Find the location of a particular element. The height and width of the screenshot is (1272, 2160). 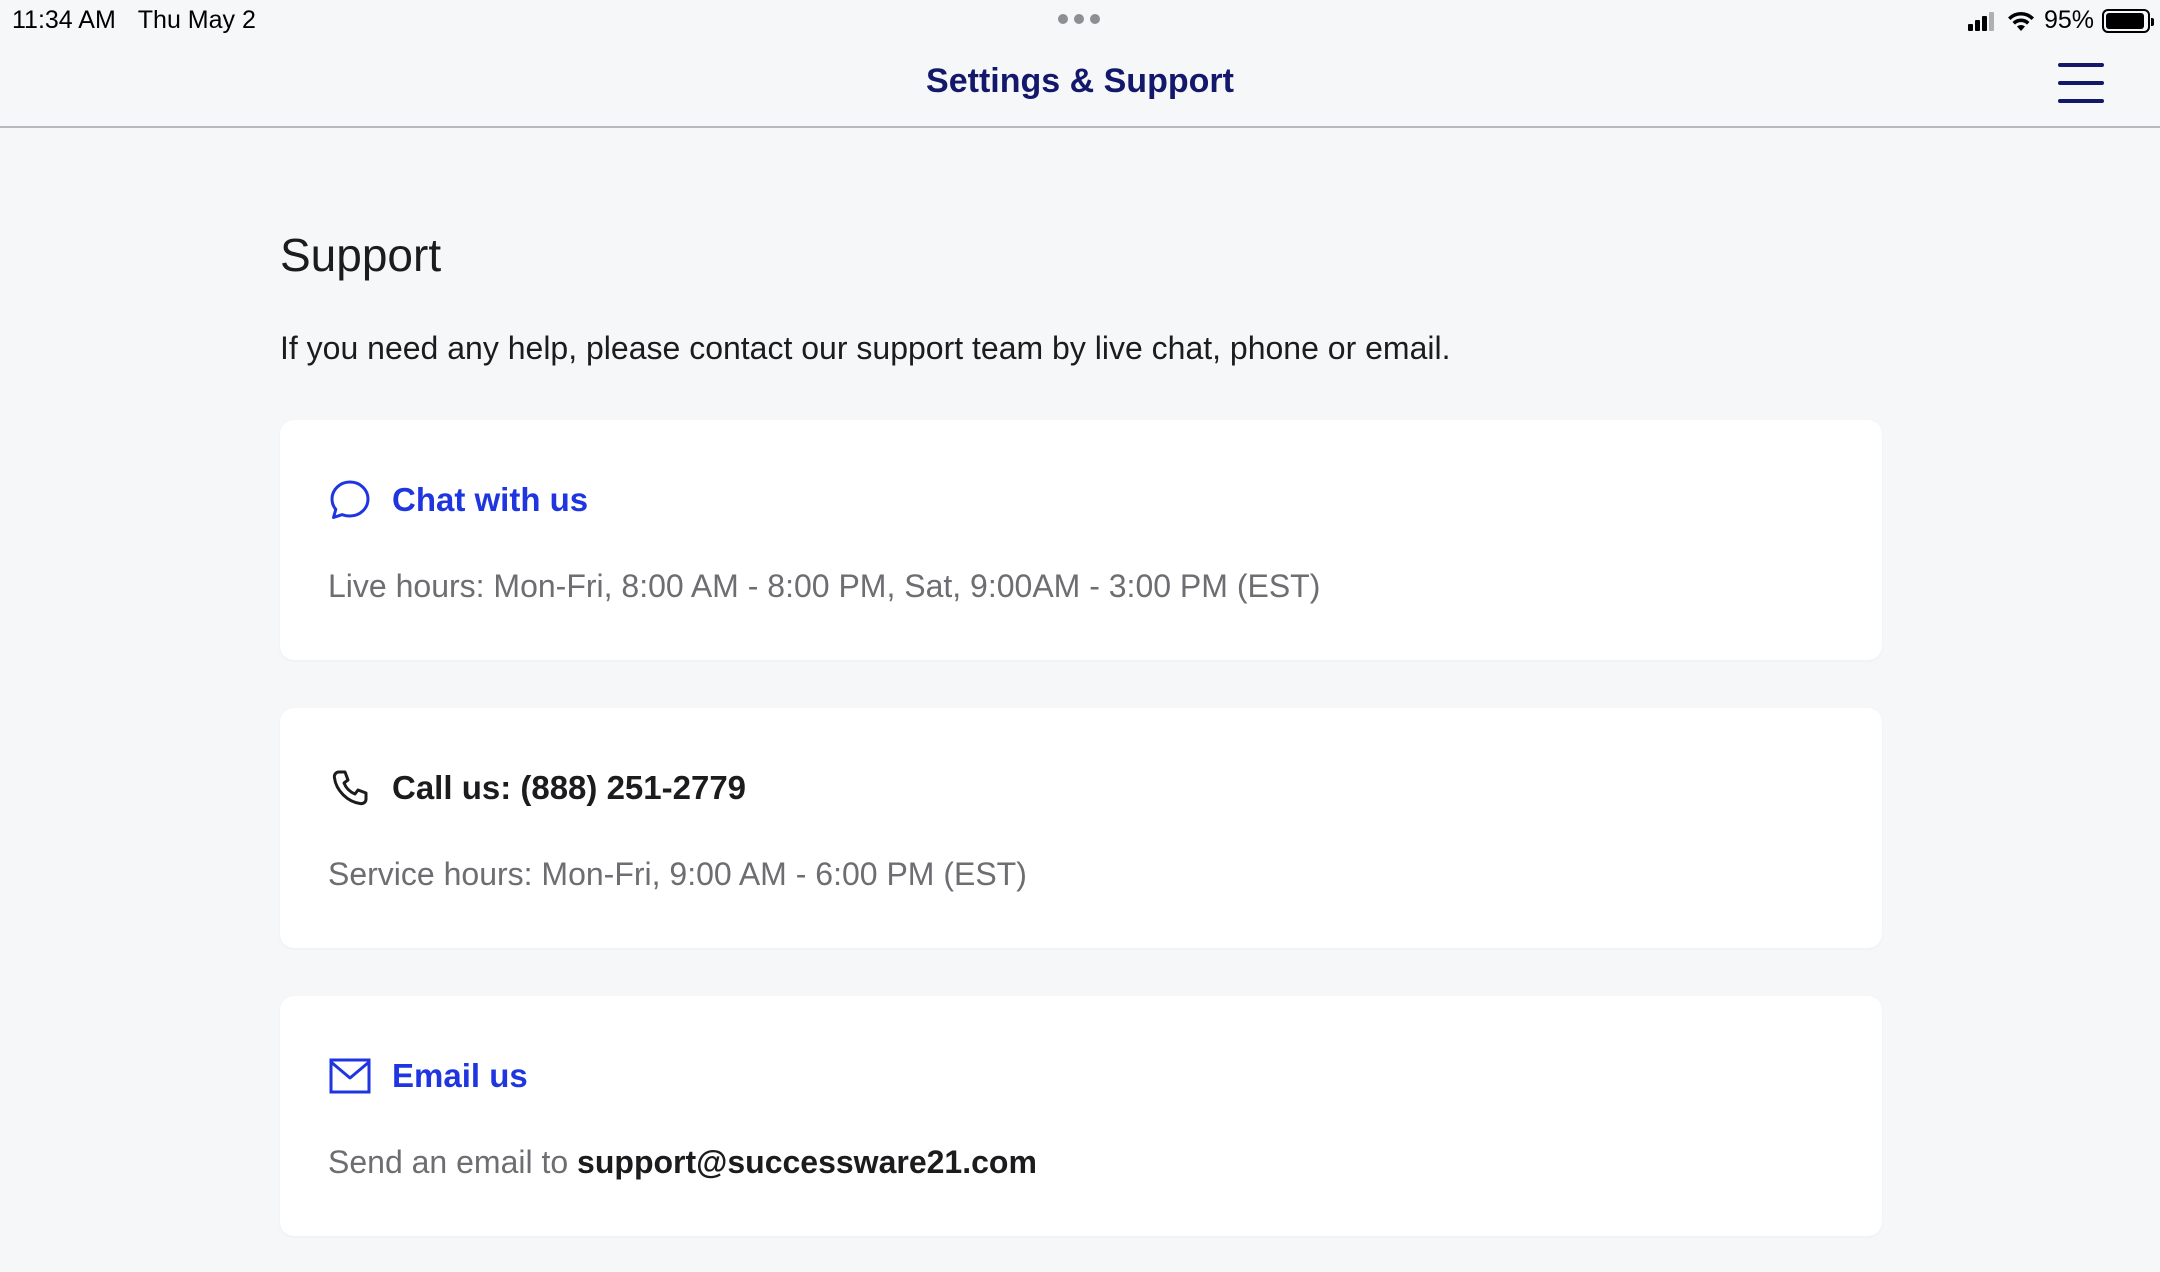

page-title: Settings & Support is located at coordinates (1080, 81).